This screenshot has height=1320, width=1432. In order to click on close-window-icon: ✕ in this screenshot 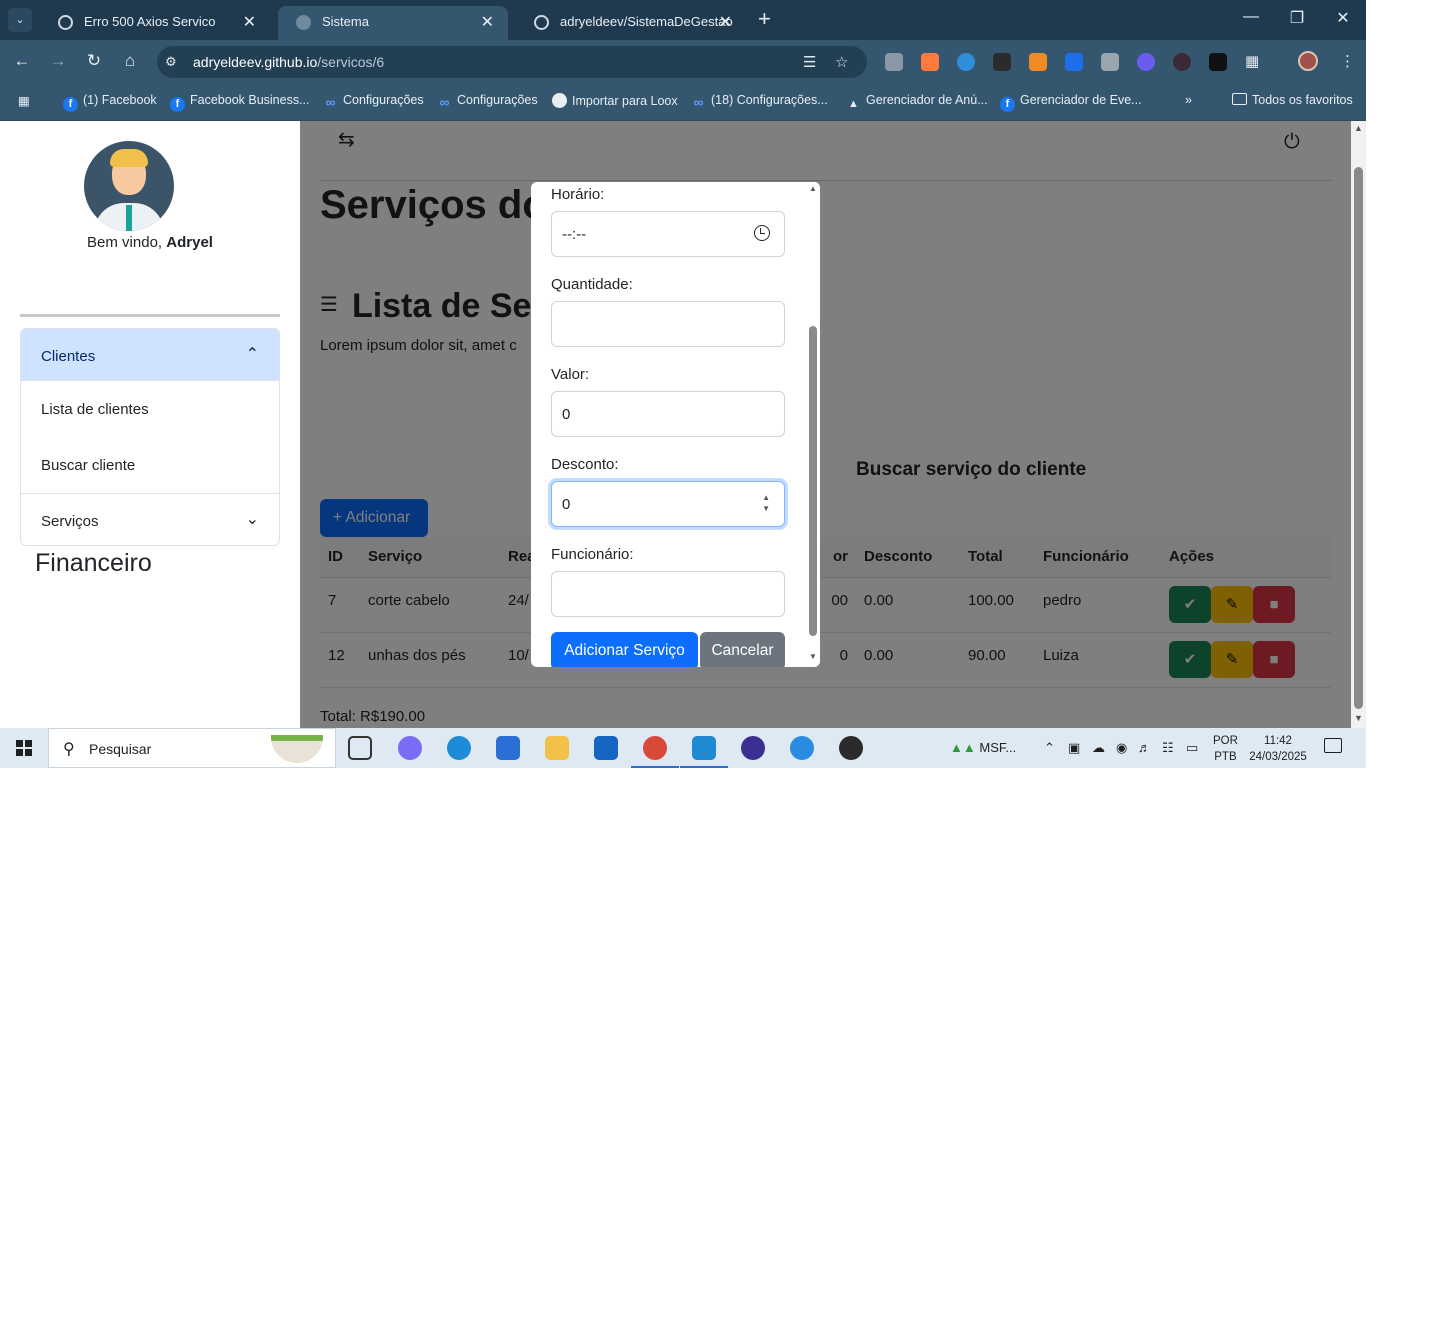, I will do `click(1343, 18)`.